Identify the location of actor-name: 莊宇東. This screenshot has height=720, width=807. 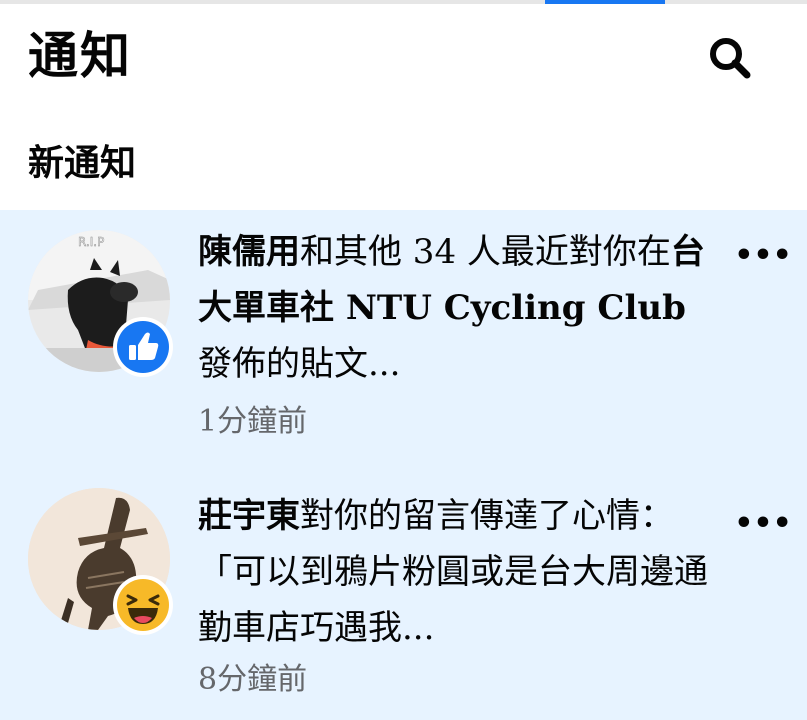
(249, 516).